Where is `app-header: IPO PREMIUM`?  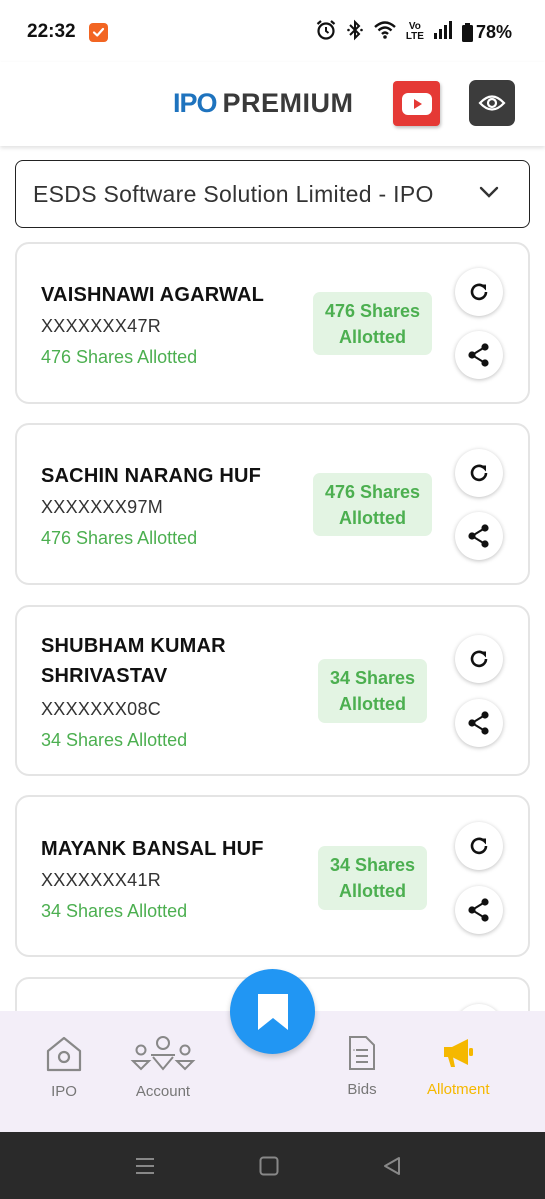
app-header: IPO PREMIUM is located at coordinates (272, 104).